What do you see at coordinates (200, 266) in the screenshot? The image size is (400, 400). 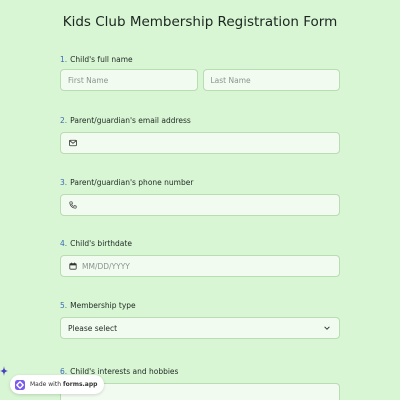 I see `birthdate-input: MM/DD/YYYY` at bounding box center [200, 266].